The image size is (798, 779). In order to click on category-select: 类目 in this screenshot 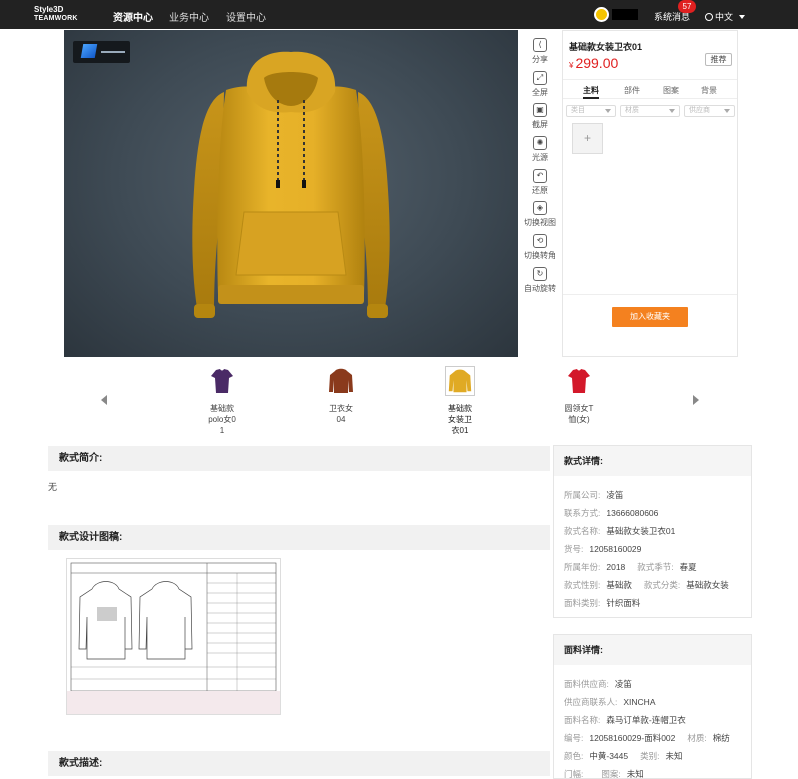, I will do `click(591, 111)`.